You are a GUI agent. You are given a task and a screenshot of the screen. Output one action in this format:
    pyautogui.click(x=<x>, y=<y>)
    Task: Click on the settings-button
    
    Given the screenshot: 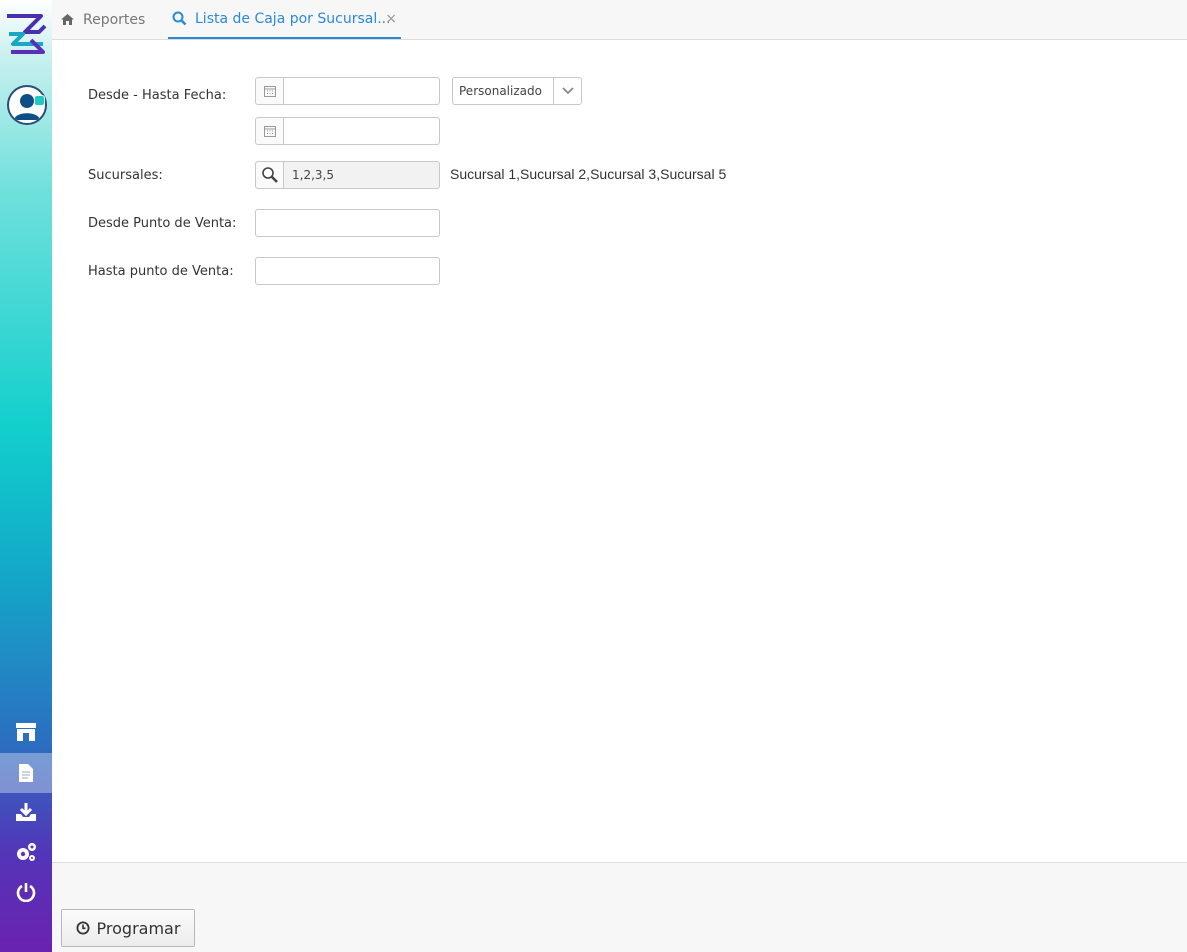 What is the action you would take?
    pyautogui.click(x=26, y=852)
    